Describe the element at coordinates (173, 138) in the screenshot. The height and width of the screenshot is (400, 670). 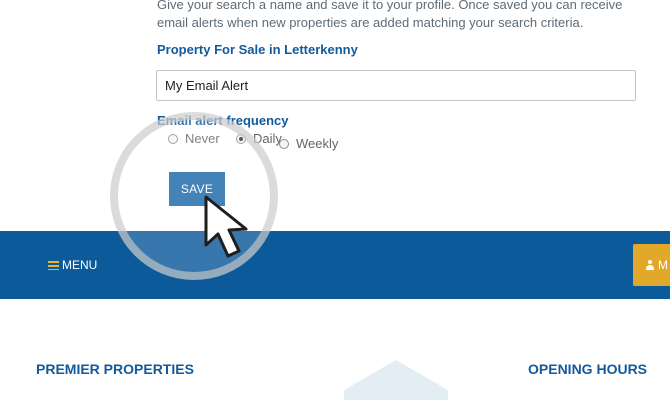
I see `radio-button-never` at that location.